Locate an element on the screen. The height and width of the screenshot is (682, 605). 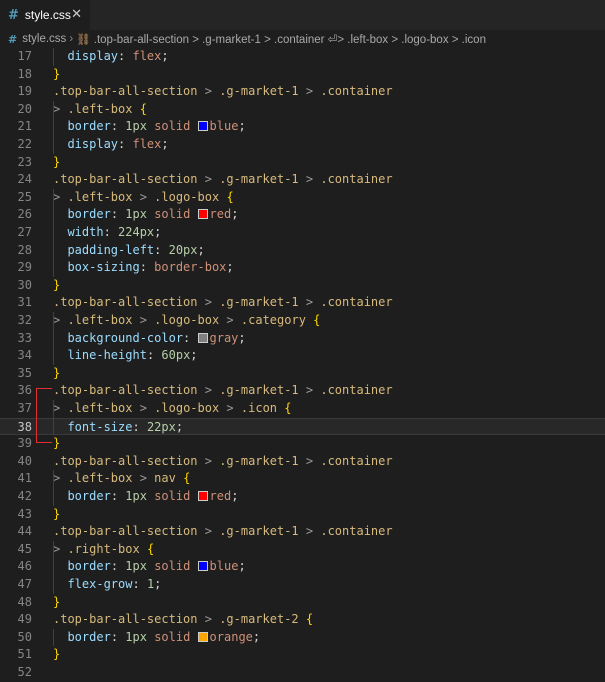
code-token: .left-box is located at coordinates (100, 478).